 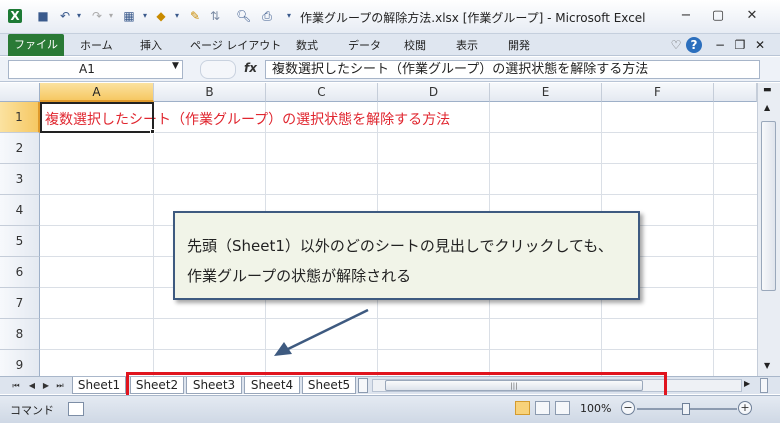 What do you see at coordinates (299, 276) in the screenshot?
I see `callout-line-2: 作業グループの状態が解除される` at bounding box center [299, 276].